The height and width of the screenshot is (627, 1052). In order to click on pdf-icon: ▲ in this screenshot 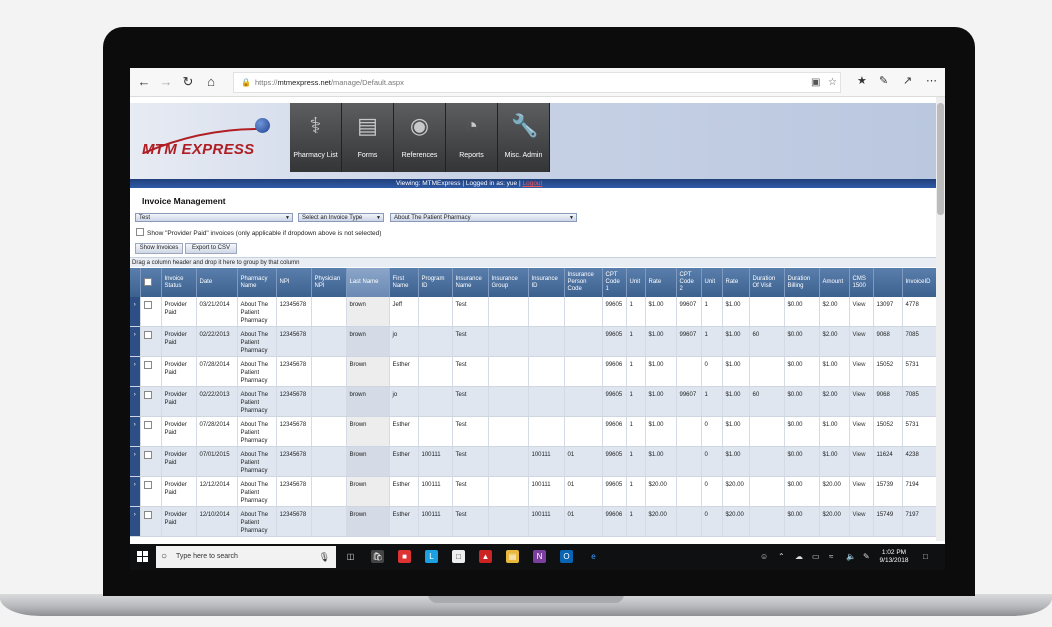, I will do `click(485, 556)`.